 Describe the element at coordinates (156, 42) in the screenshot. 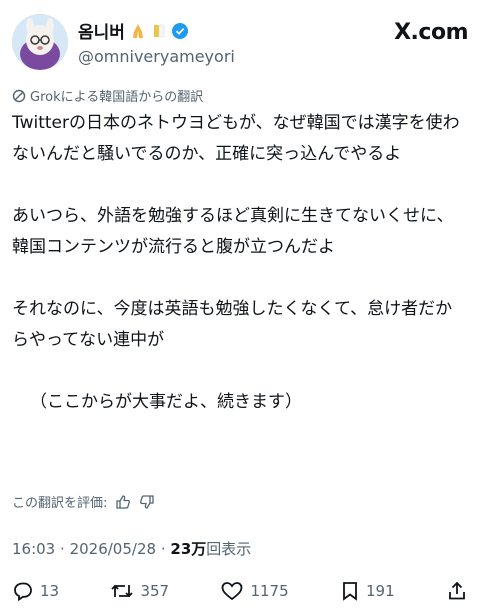

I see `author-info: 옴니버 @omniveryameyori` at that location.